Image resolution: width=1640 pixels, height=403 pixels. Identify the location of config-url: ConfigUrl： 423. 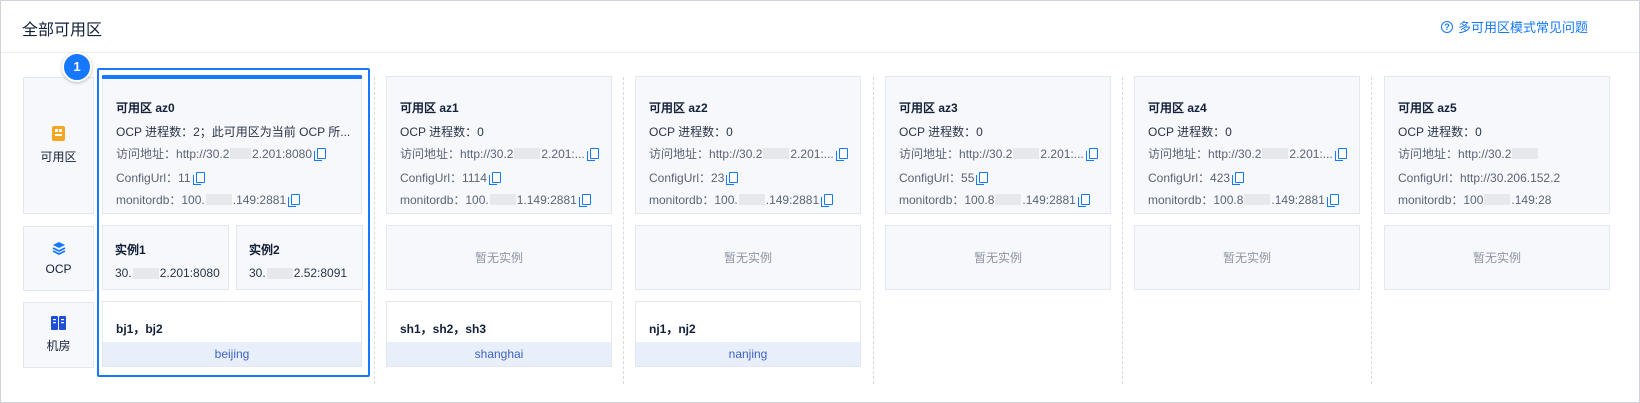
(1196, 177).